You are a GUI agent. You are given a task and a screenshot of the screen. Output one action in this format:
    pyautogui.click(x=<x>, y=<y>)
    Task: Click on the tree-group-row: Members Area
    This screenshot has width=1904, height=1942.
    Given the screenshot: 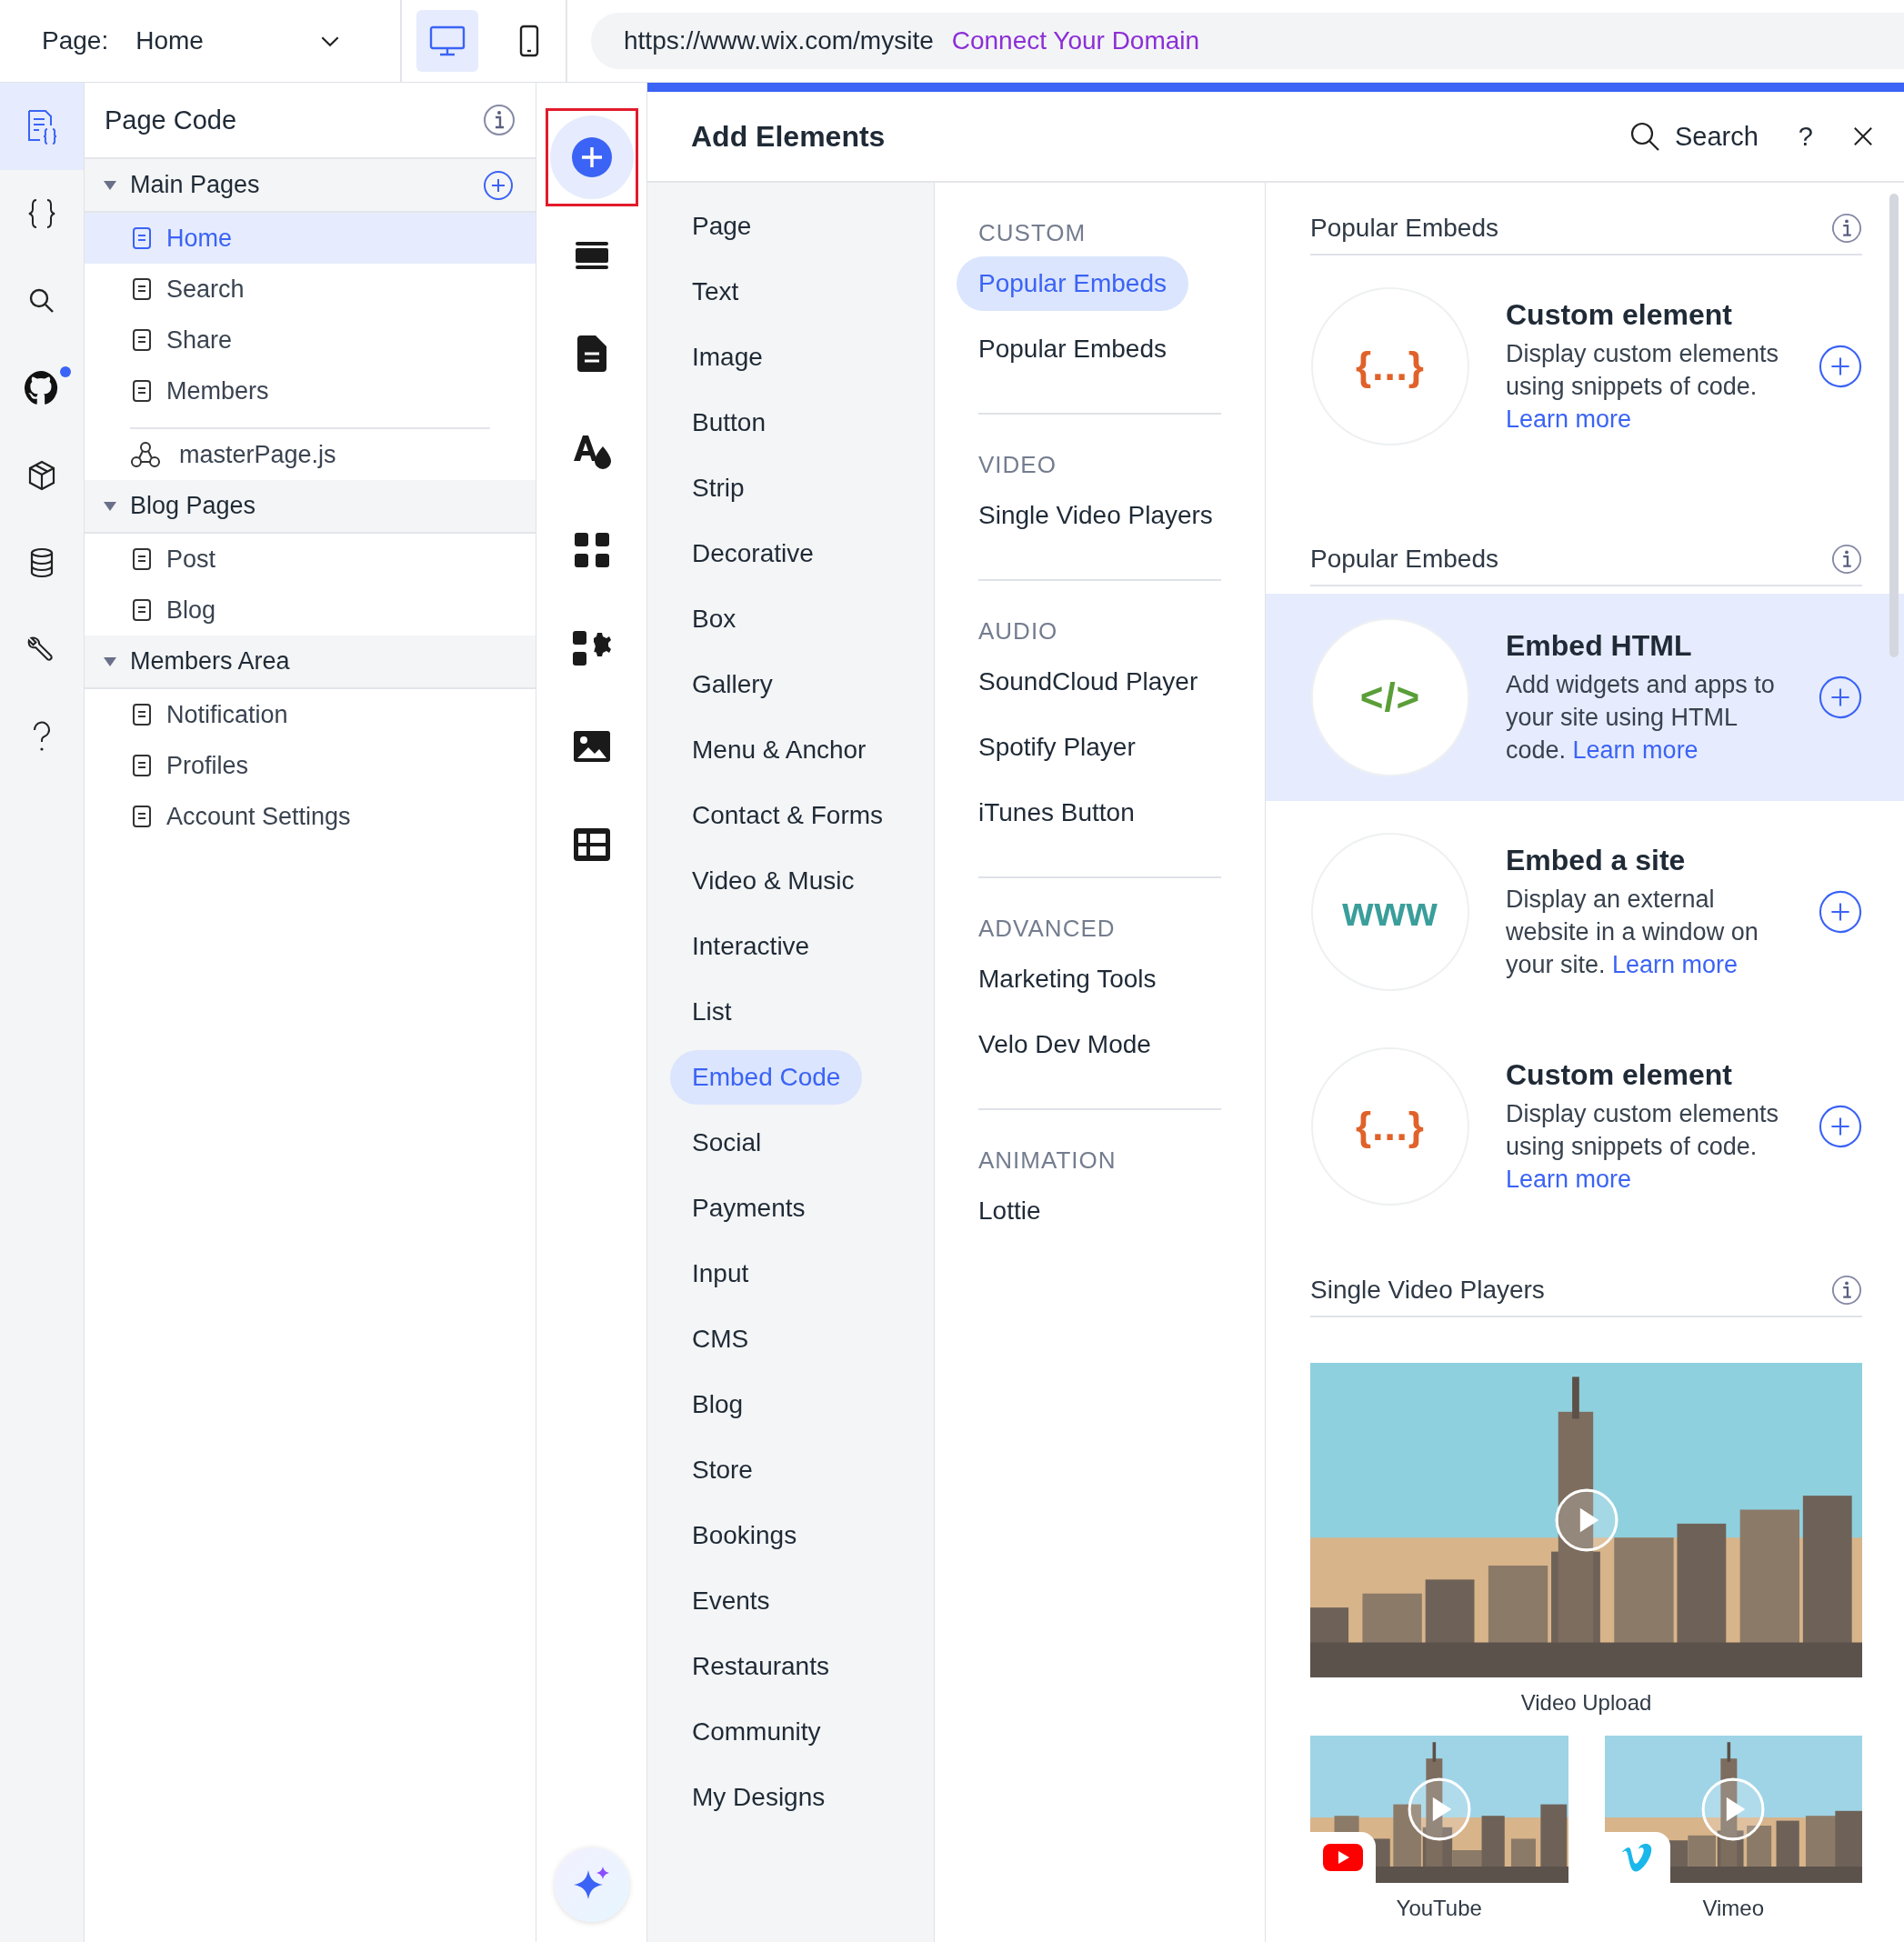 What is the action you would take?
    pyautogui.click(x=311, y=662)
    